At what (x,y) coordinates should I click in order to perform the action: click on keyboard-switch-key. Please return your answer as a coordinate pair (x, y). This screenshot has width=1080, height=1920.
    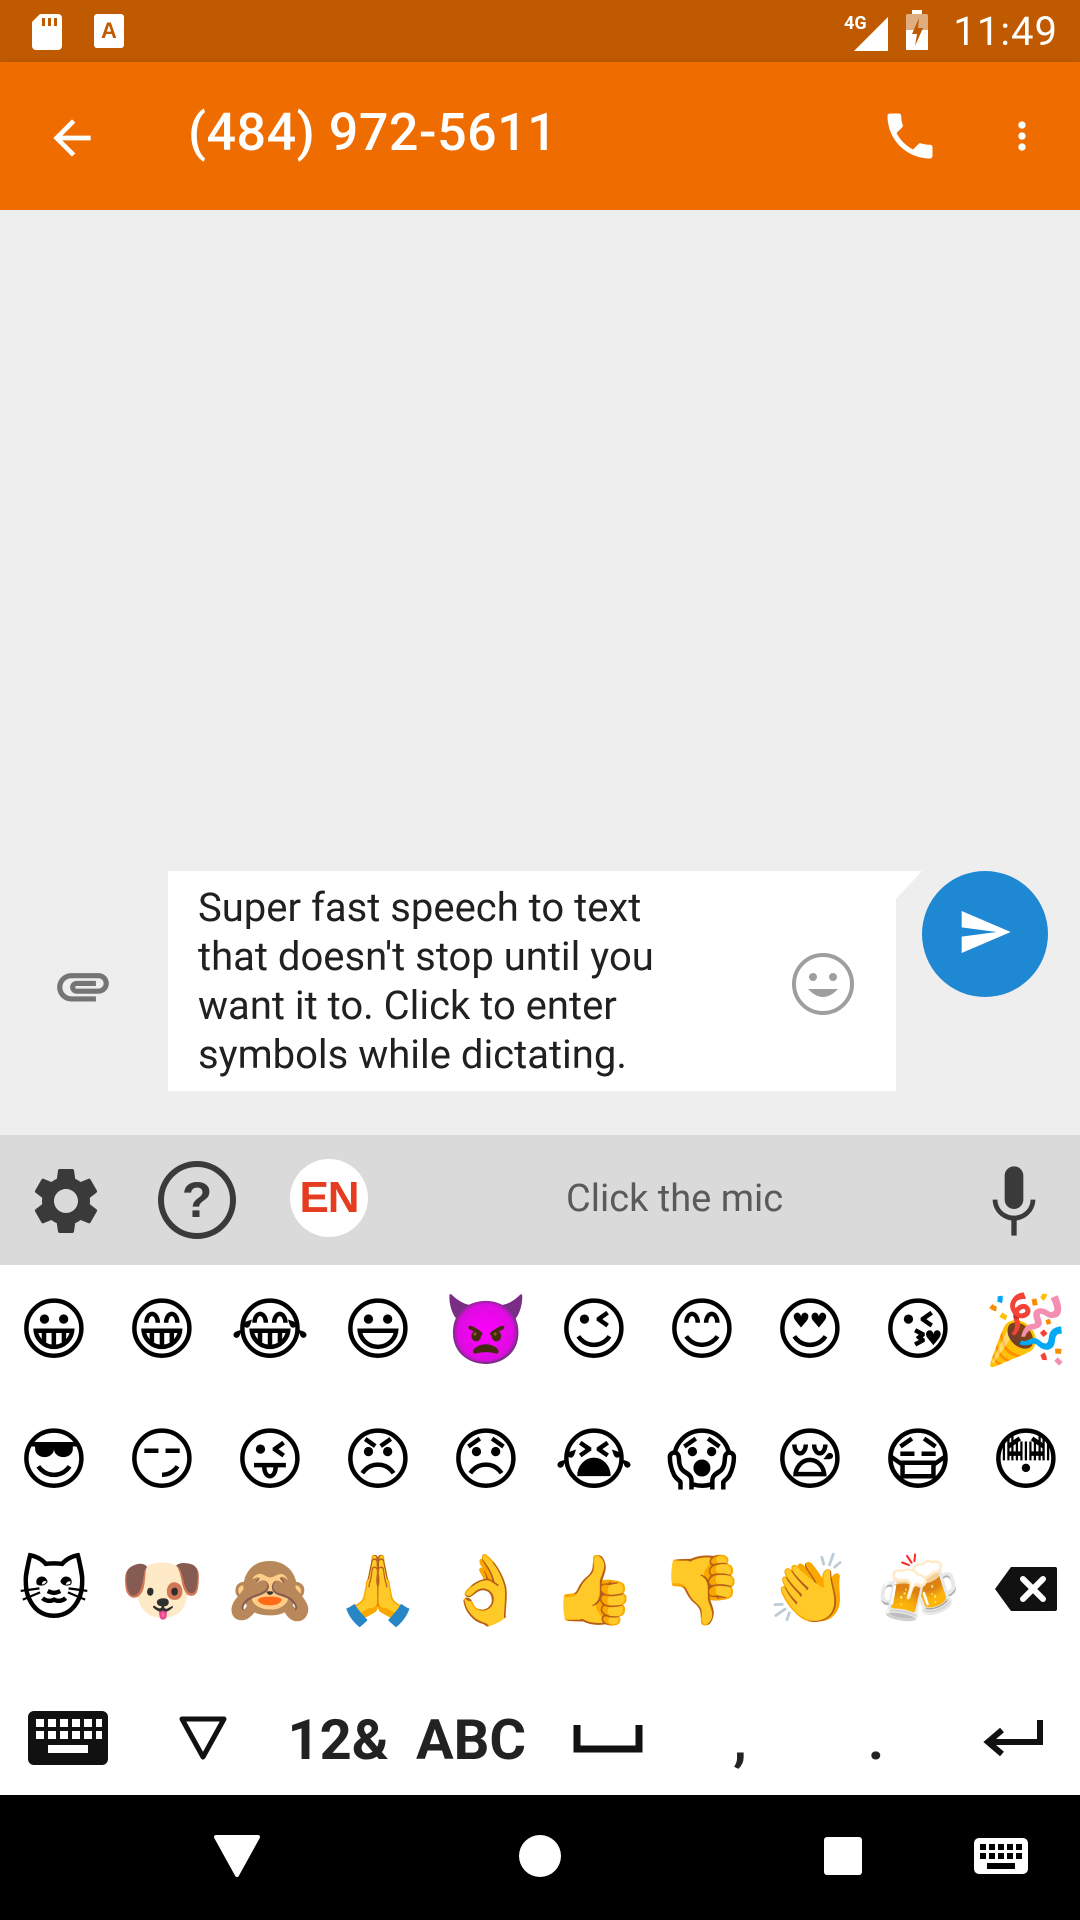
    Looking at the image, I should click on (68, 1740).